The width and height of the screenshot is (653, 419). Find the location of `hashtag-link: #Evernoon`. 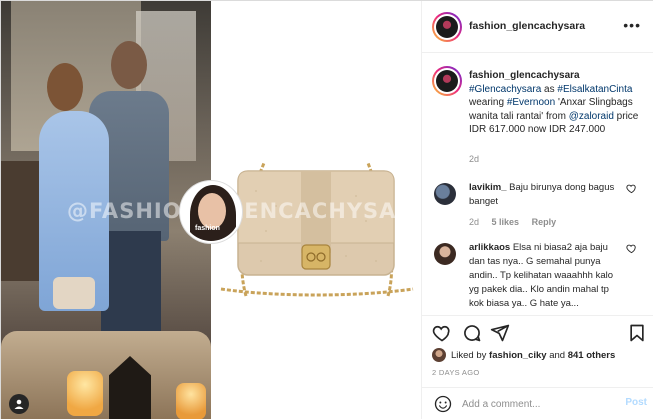

hashtag-link: #Evernoon is located at coordinates (531, 102).